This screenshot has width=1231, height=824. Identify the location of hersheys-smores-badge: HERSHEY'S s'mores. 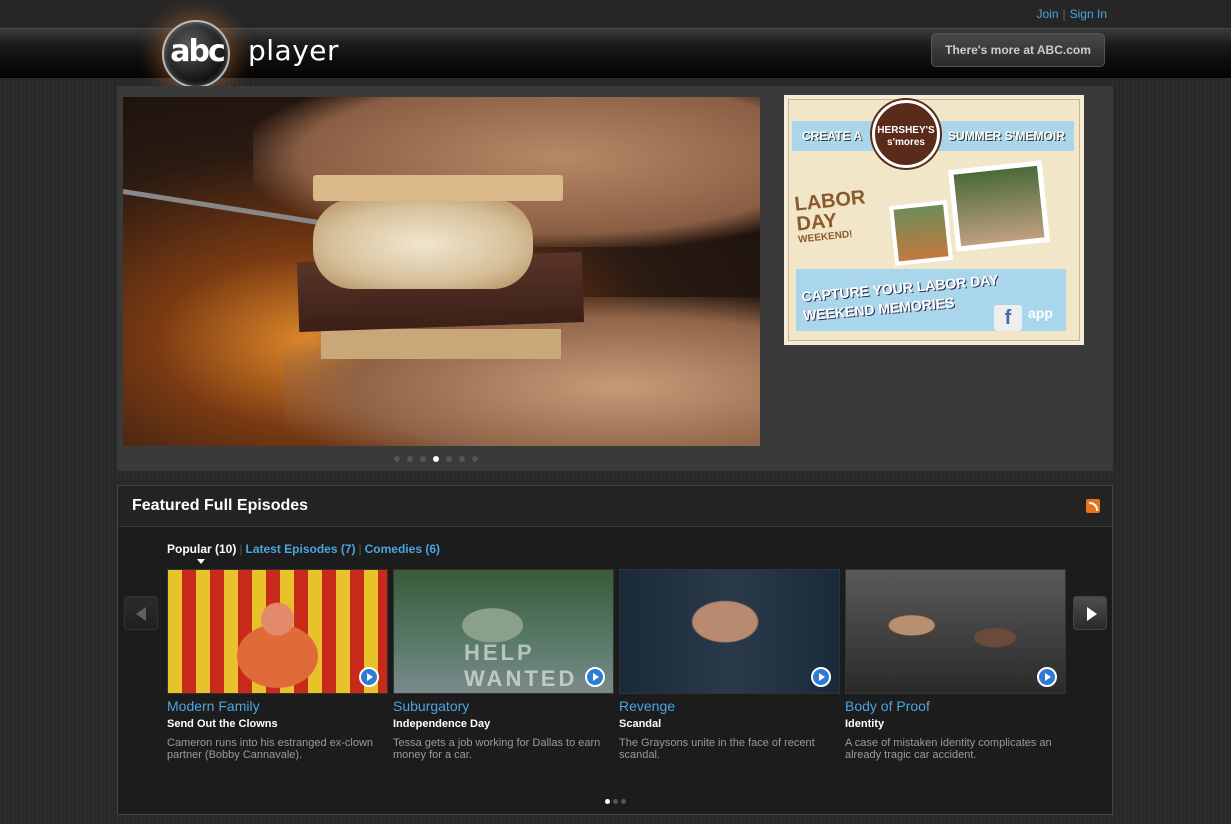
(906, 134).